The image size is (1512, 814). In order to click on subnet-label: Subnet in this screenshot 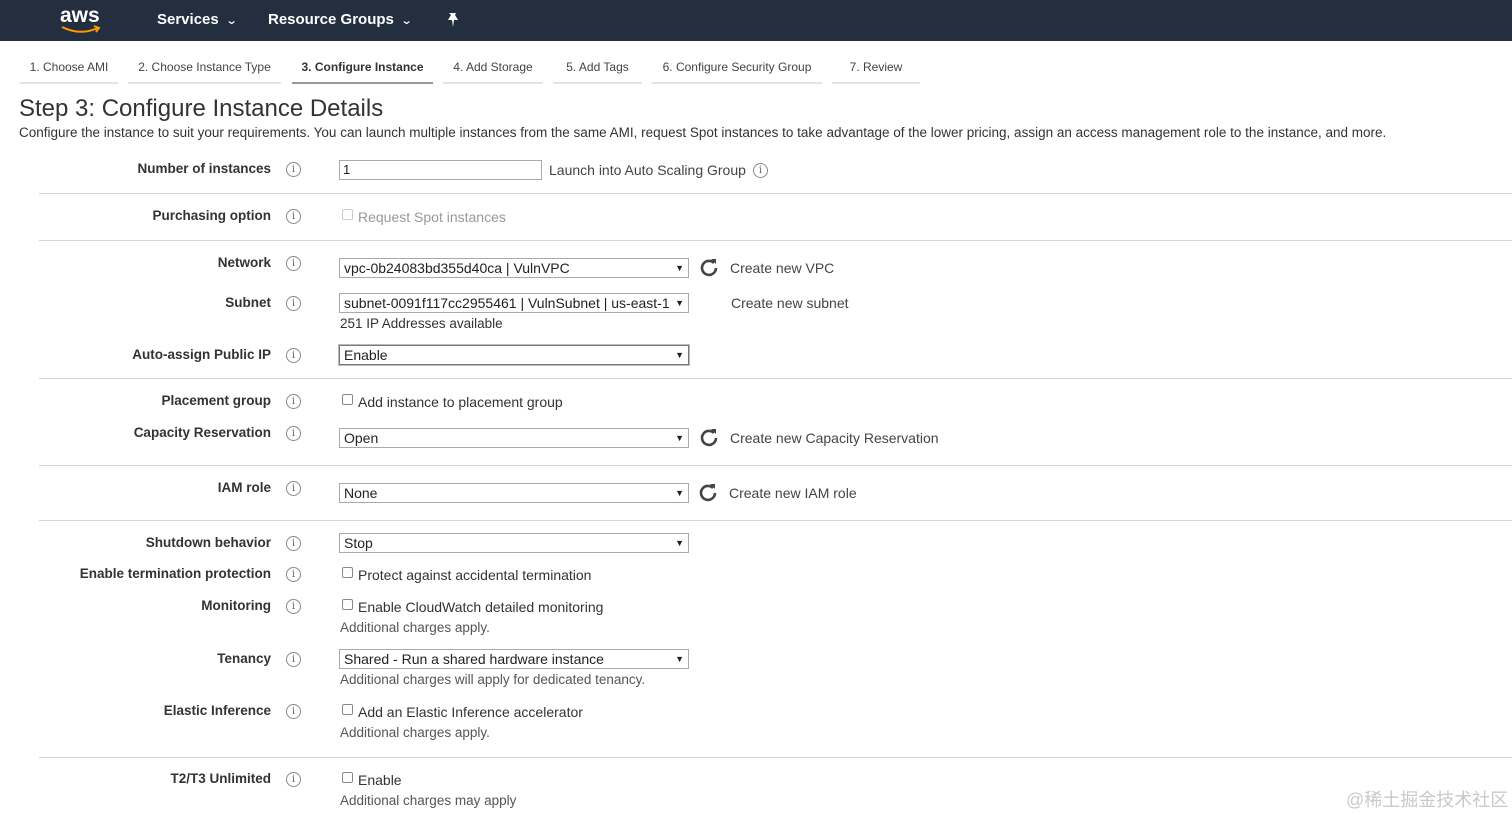, I will do `click(248, 302)`.